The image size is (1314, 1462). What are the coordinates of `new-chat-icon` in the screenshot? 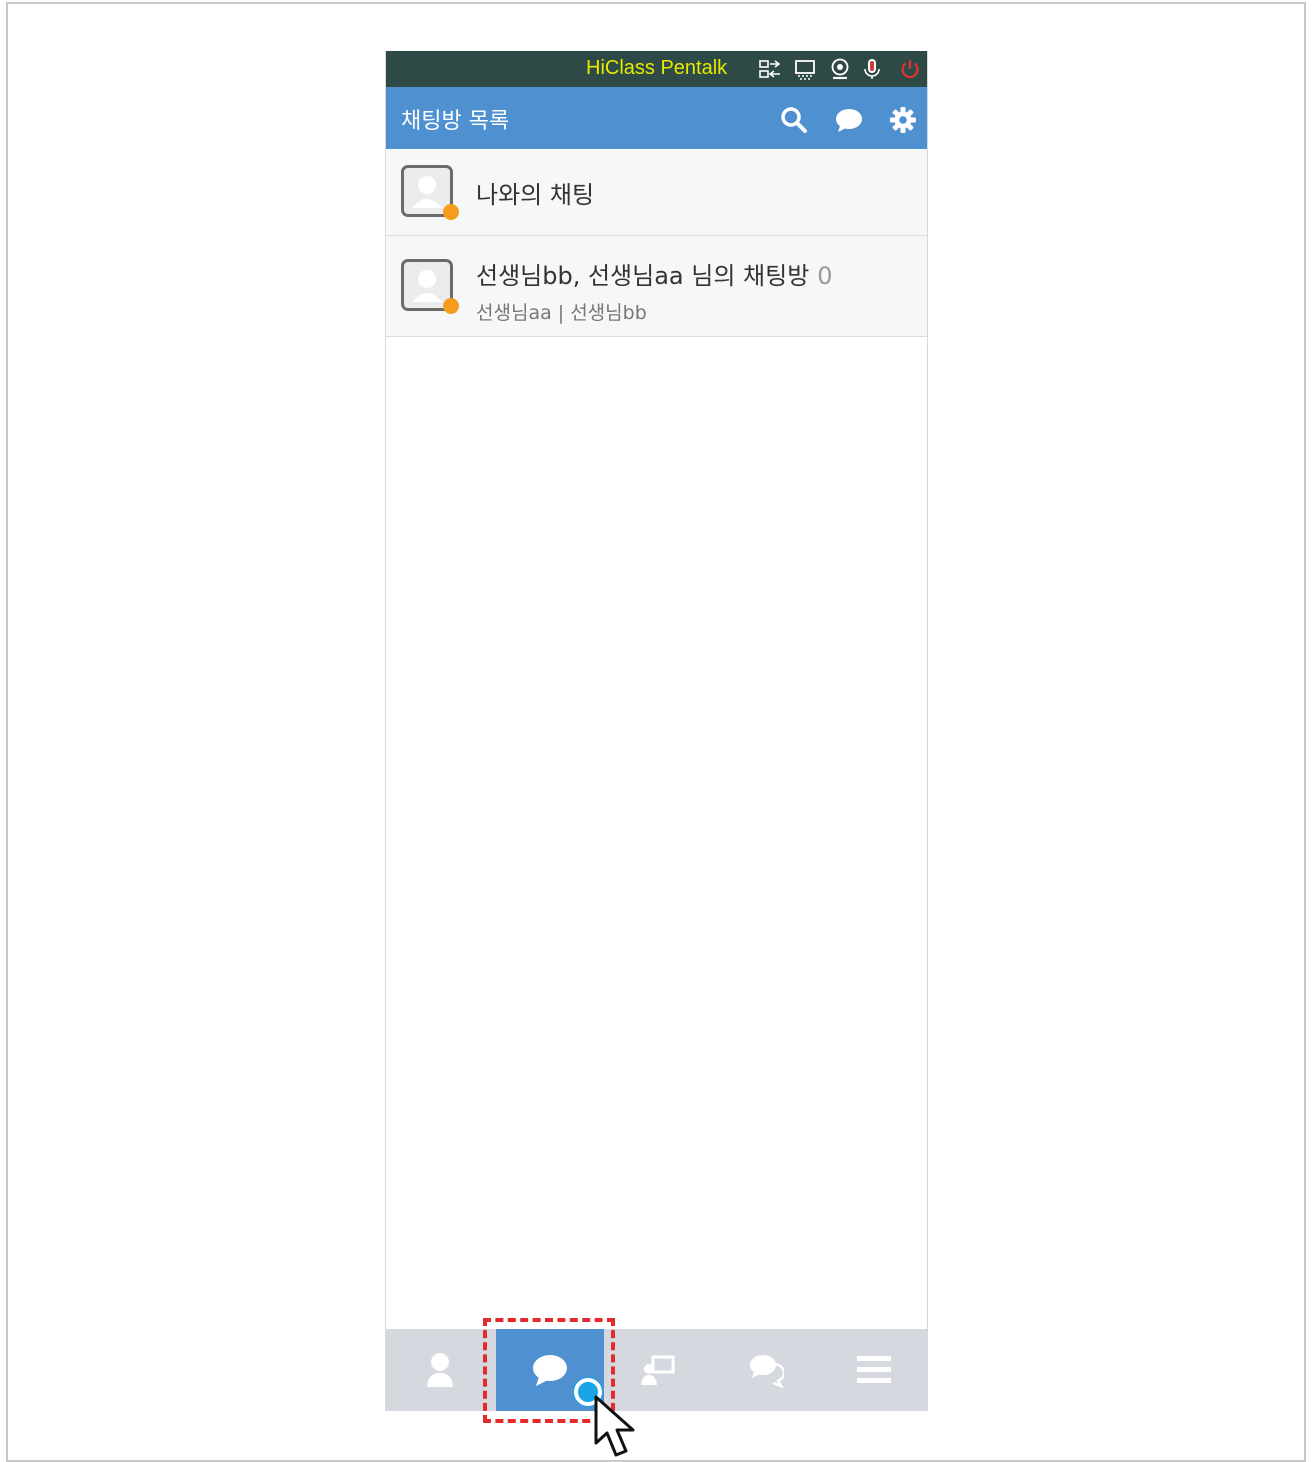 It's located at (849, 120).